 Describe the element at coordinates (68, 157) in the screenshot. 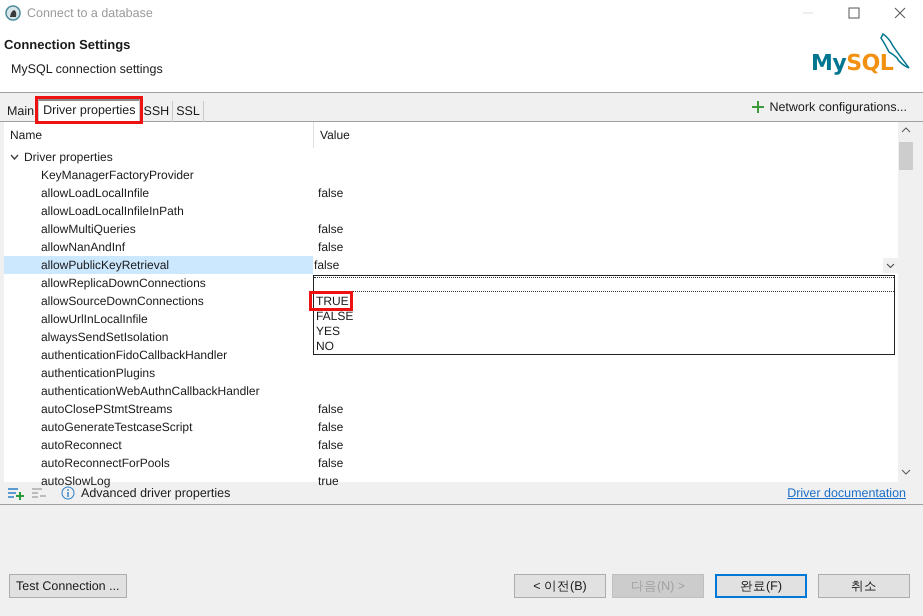

I see `group-label: Driver properties` at that location.